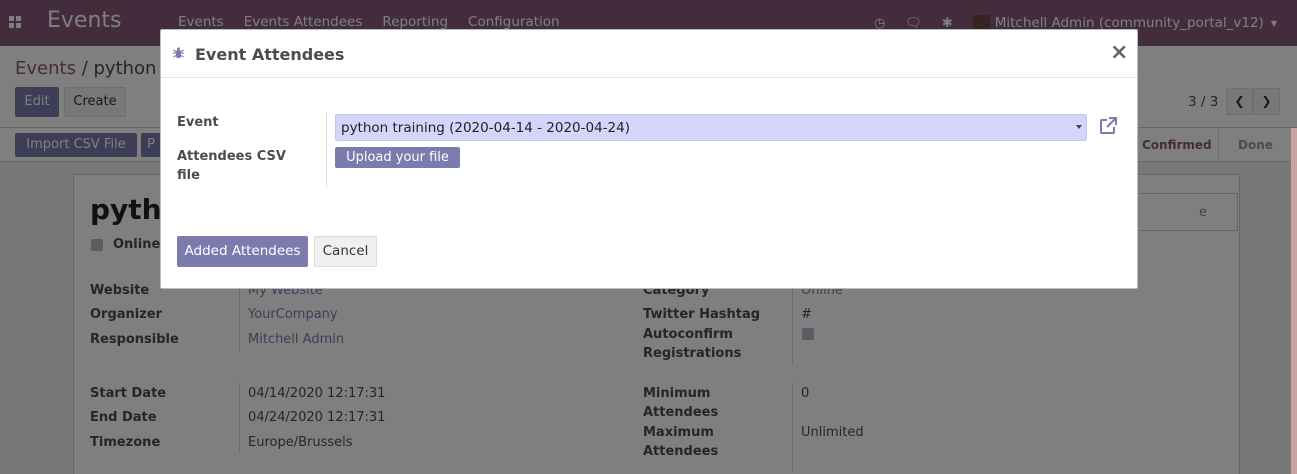 The width and height of the screenshot is (1297, 474). Describe the element at coordinates (178, 52) in the screenshot. I see `bug-icon` at that location.